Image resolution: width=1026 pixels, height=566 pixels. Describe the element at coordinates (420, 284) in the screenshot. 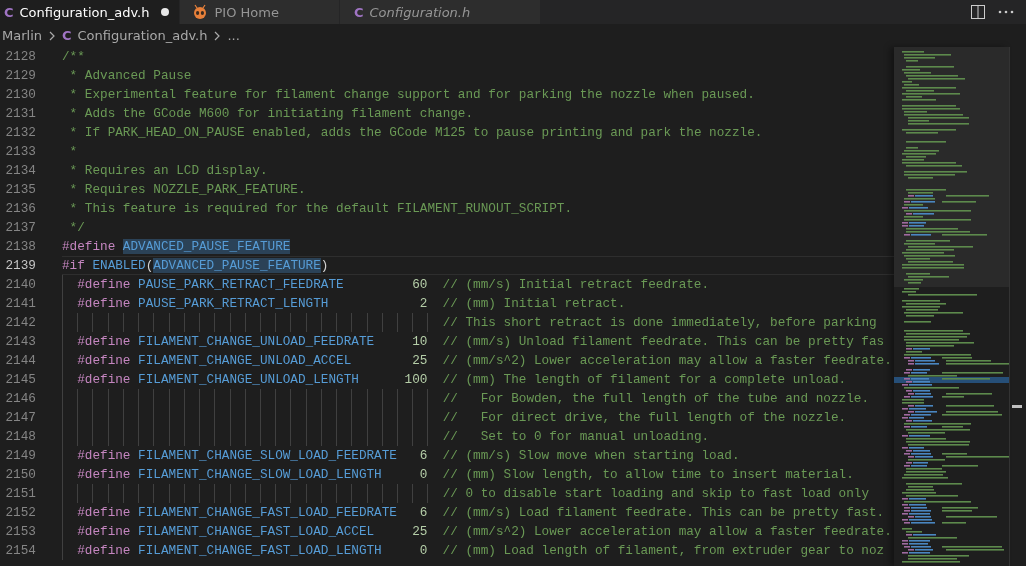

I see `number-literal: 60` at that location.